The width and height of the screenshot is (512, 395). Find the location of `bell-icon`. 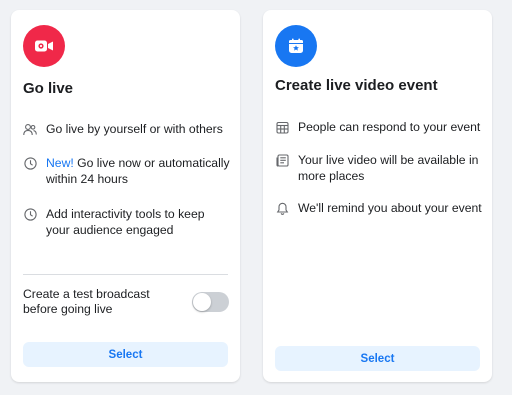

bell-icon is located at coordinates (282, 208).